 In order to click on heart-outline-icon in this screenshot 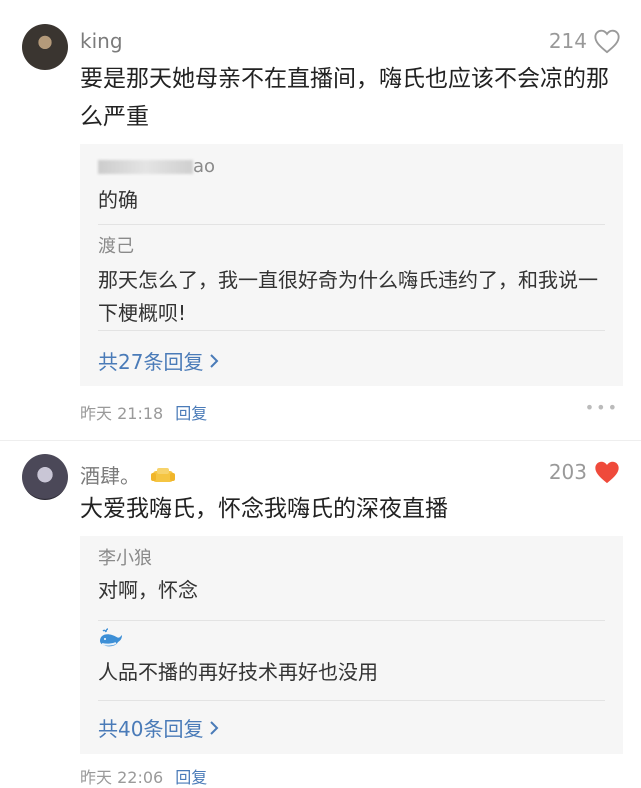, I will do `click(607, 41)`.